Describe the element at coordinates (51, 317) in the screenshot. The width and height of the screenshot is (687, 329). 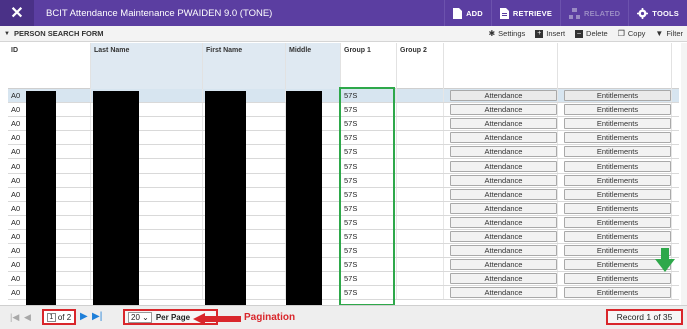
I see `page-number-input: 1` at that location.